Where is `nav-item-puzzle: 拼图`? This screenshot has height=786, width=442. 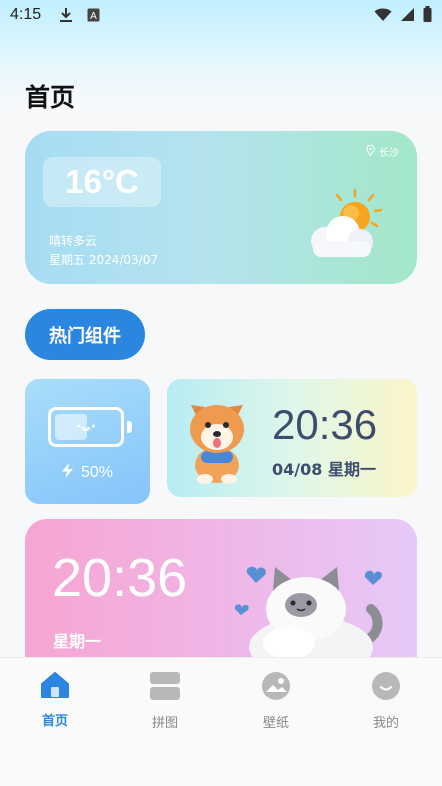
nav-item-puzzle: 拼图 is located at coordinates (165, 701).